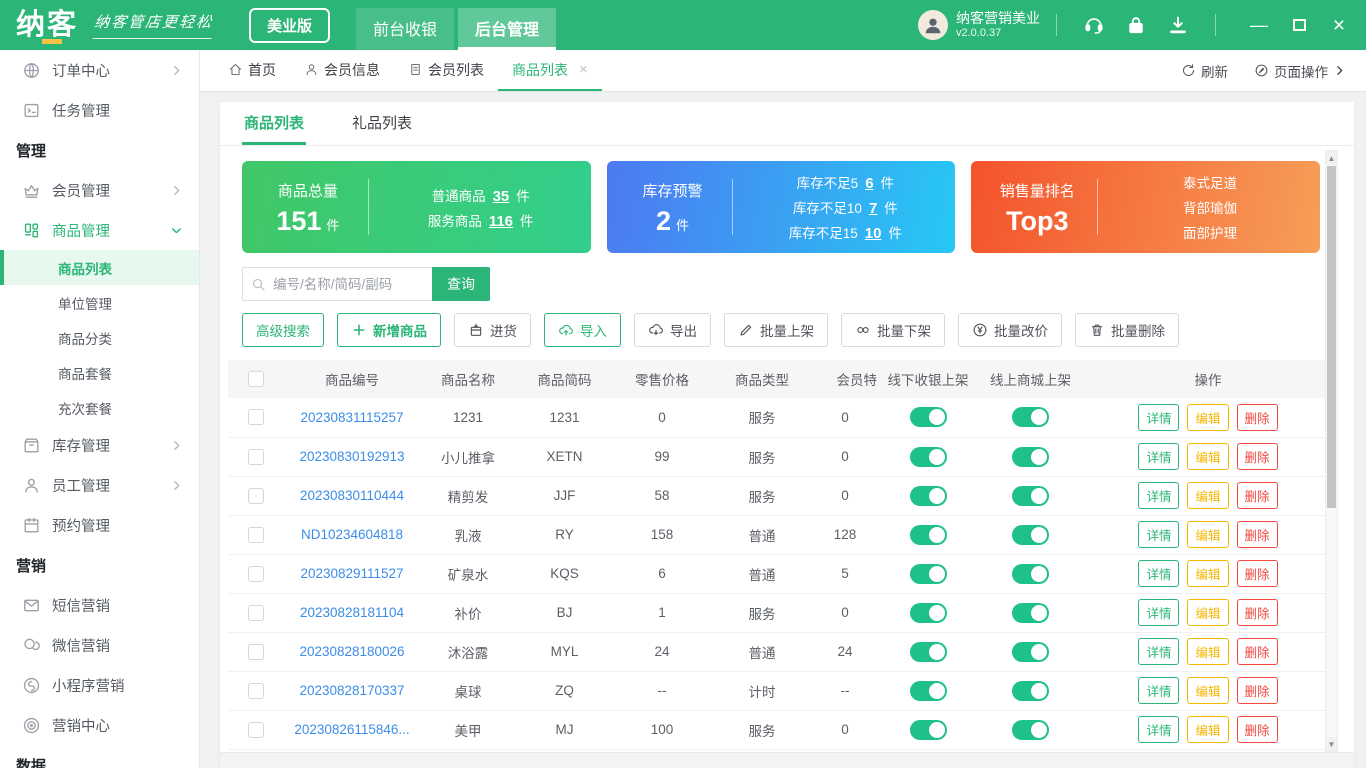 This screenshot has height=768, width=1366. Describe the element at coordinates (342, 70) in the screenshot. I see `page-tab-会员信息: 会员信息` at that location.